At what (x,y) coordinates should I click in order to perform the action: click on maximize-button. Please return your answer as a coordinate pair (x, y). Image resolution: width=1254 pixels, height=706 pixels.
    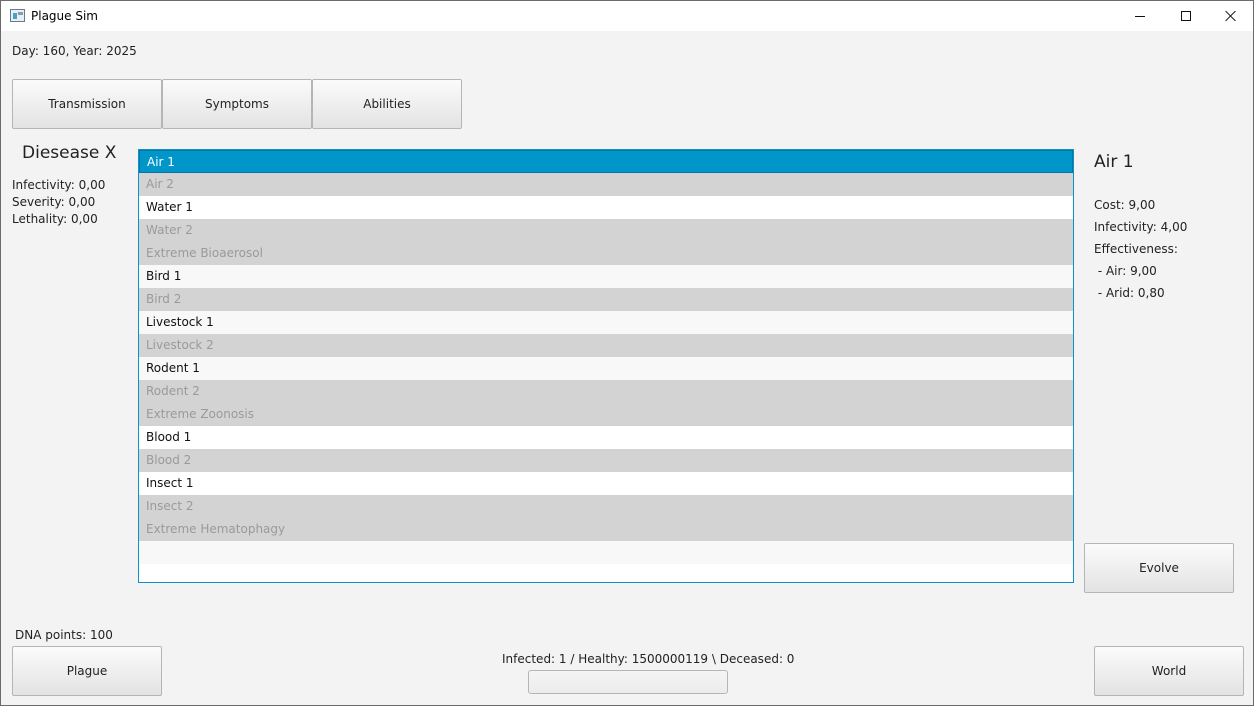
    Looking at the image, I should click on (1186, 16).